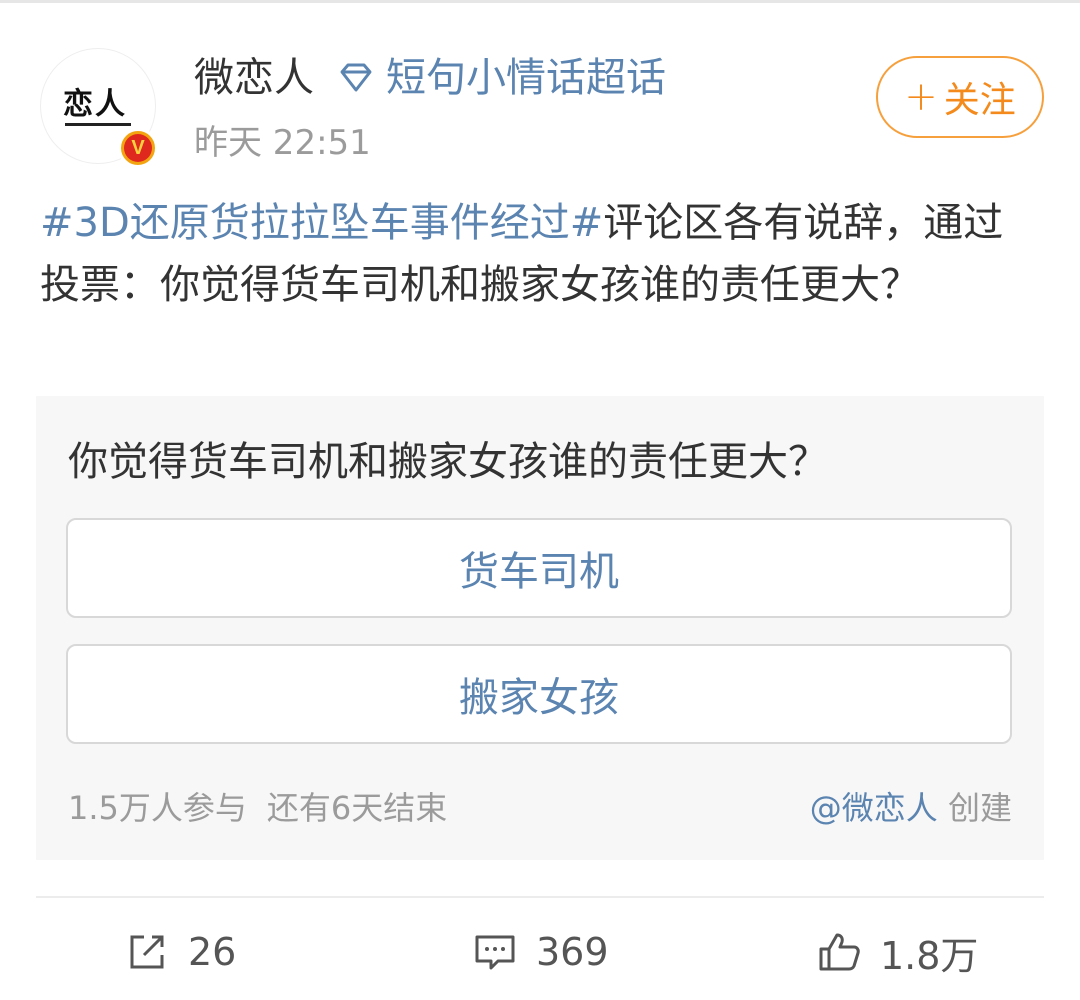 The height and width of the screenshot is (1000, 1080). Describe the element at coordinates (356, 77) in the screenshot. I see `diamond-icon` at that location.